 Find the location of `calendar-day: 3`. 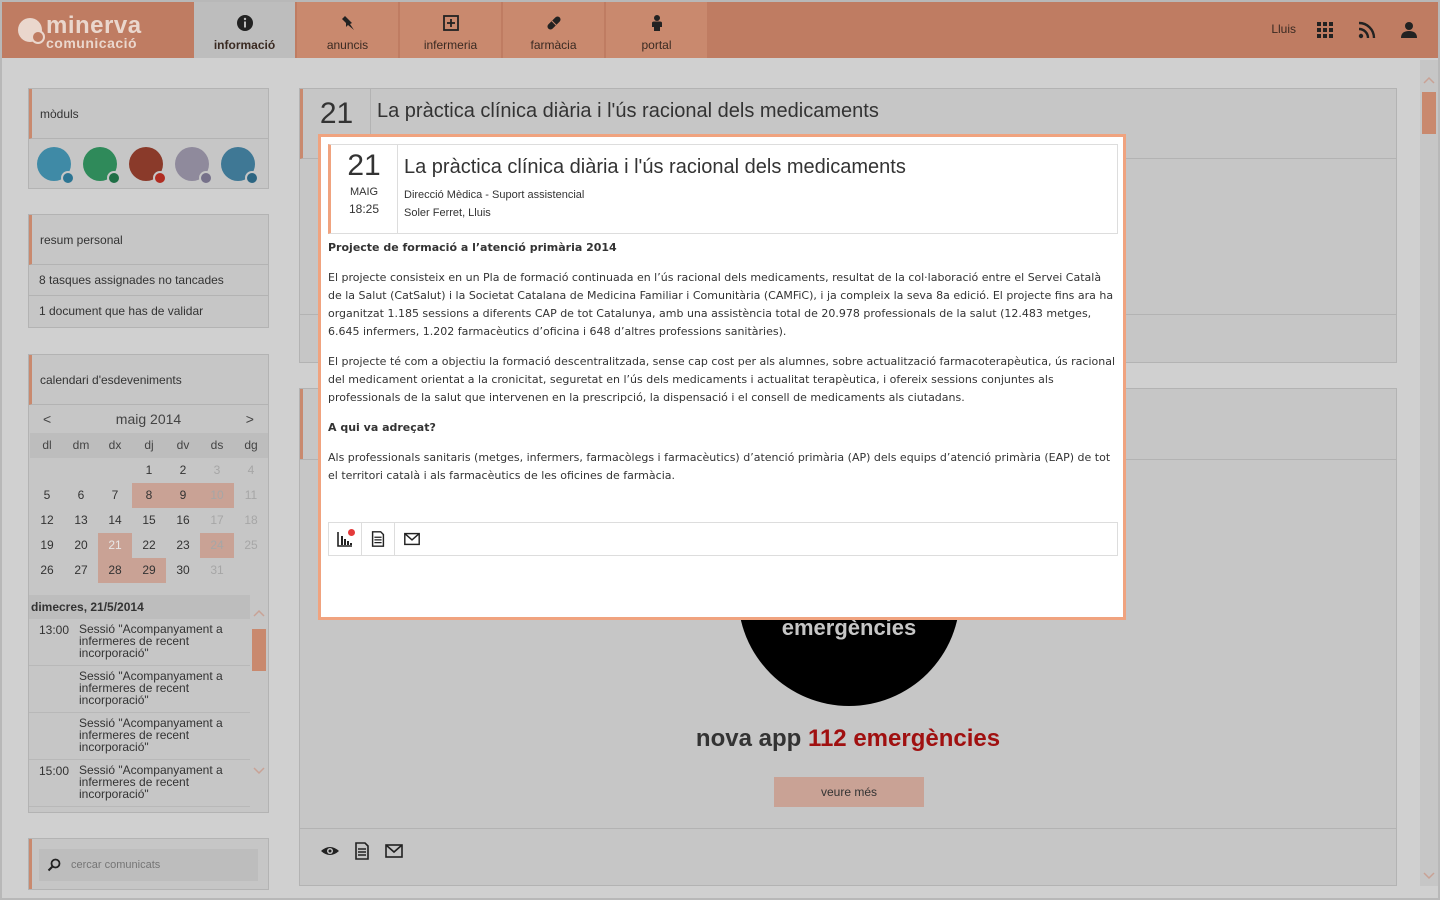

calendar-day: 3 is located at coordinates (217, 470).